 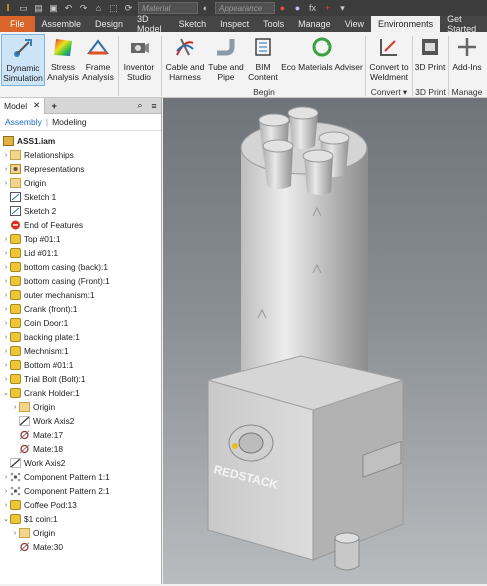 I want to click on browser-node: › Coin Door:1, so click(x=80, y=323).